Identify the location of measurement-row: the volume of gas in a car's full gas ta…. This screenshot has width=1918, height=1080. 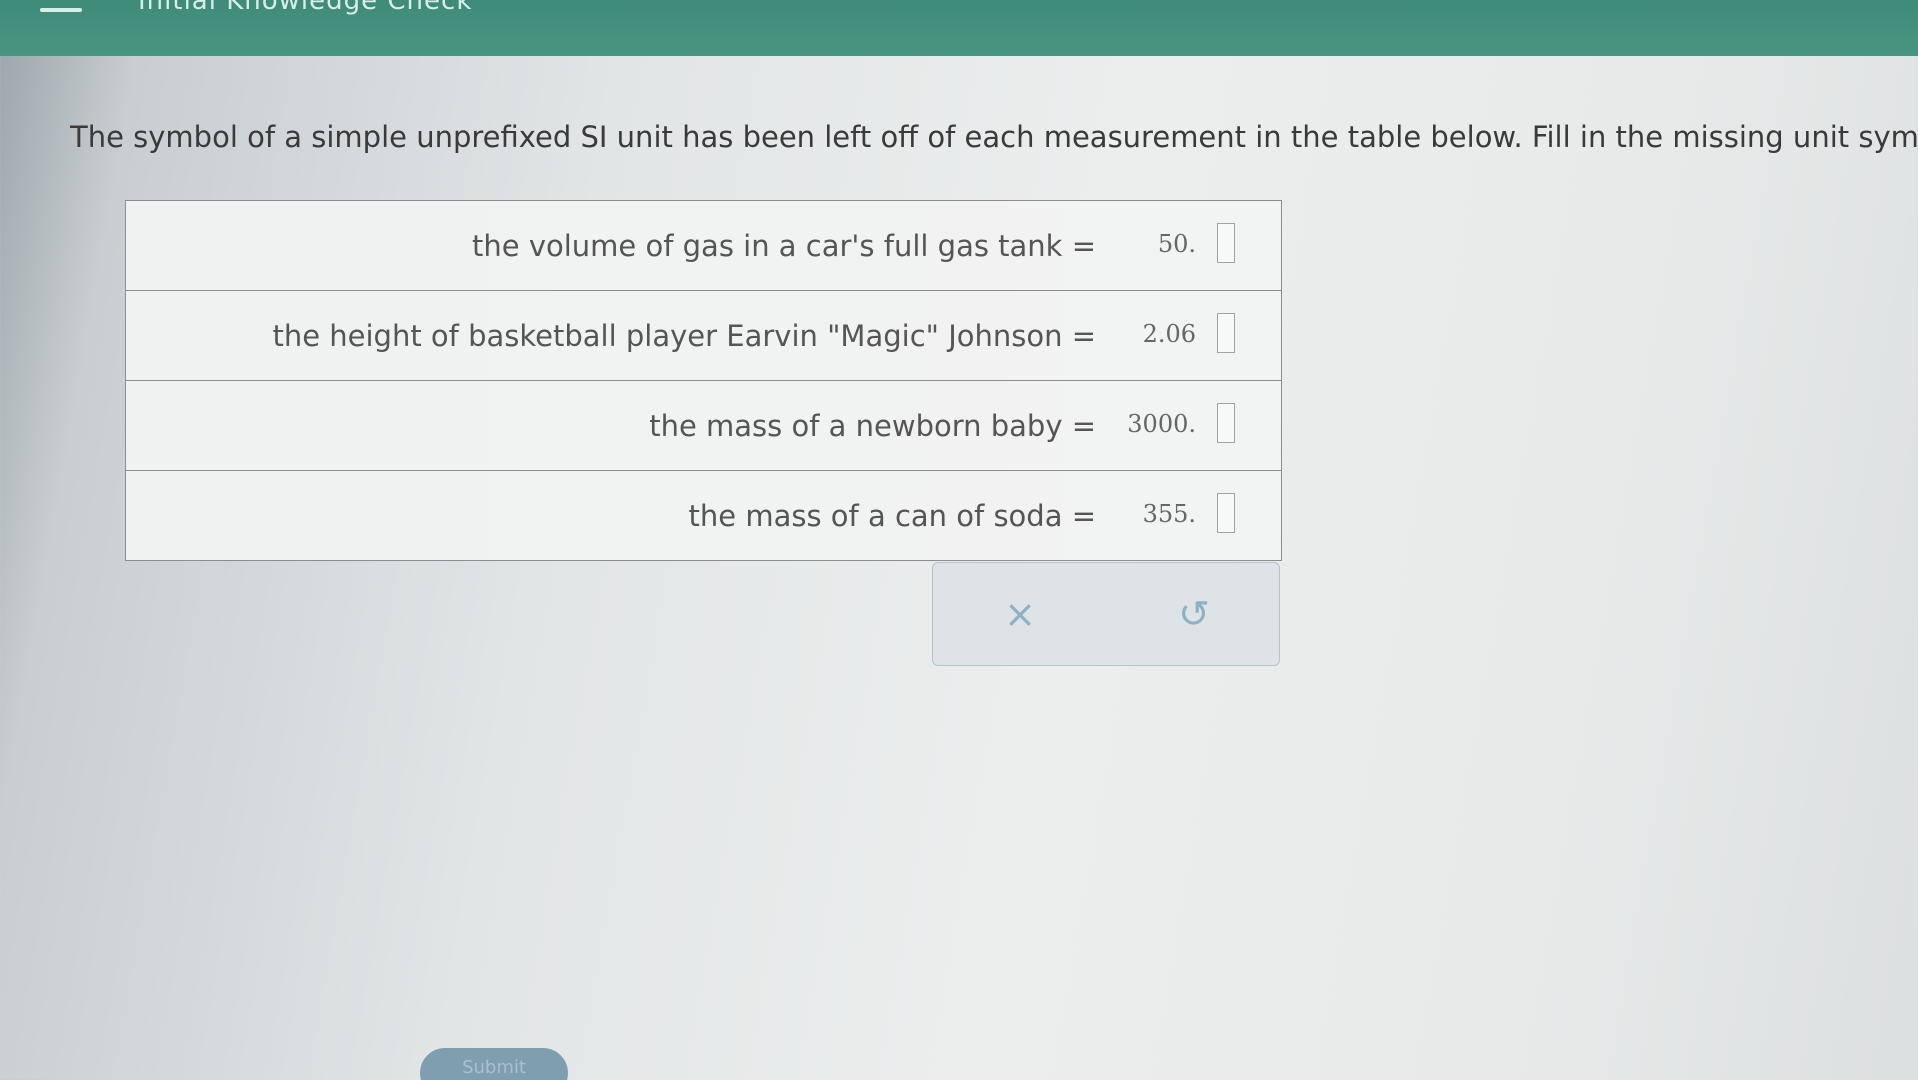
(703, 246).